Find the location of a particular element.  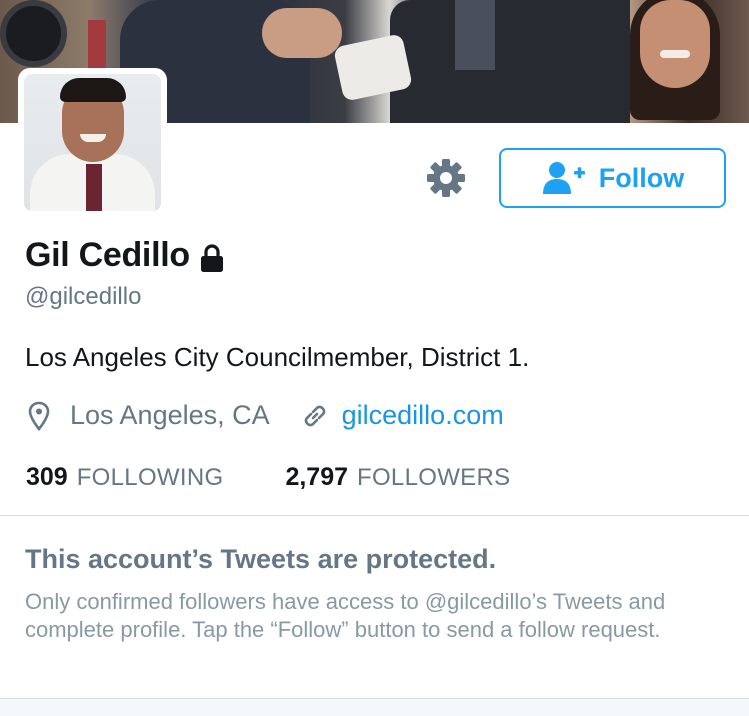

following-label: FOLLOWING is located at coordinates (150, 477).